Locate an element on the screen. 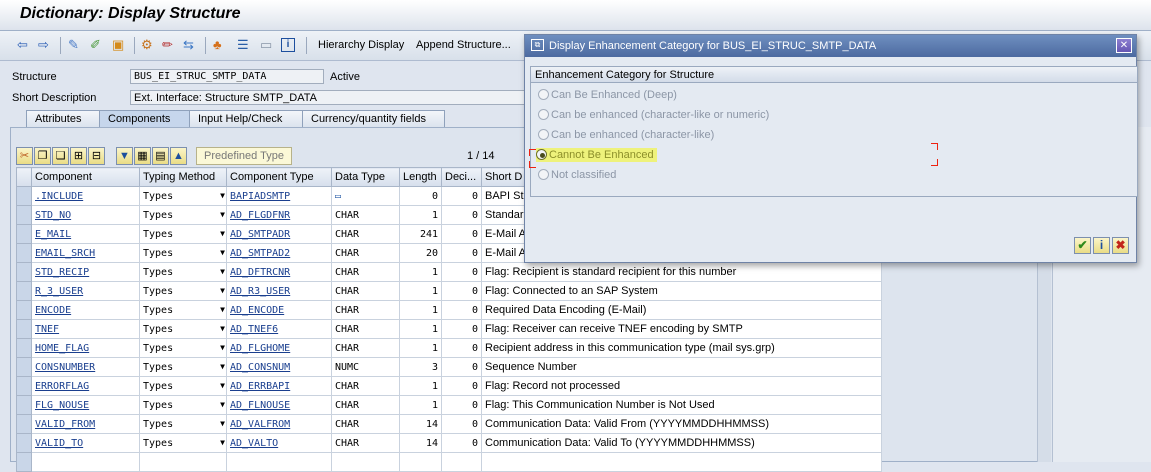 Image resolution: width=1151 pixels, height=472 pixels. cell-component: FLG_NOUSE is located at coordinates (85, 405).